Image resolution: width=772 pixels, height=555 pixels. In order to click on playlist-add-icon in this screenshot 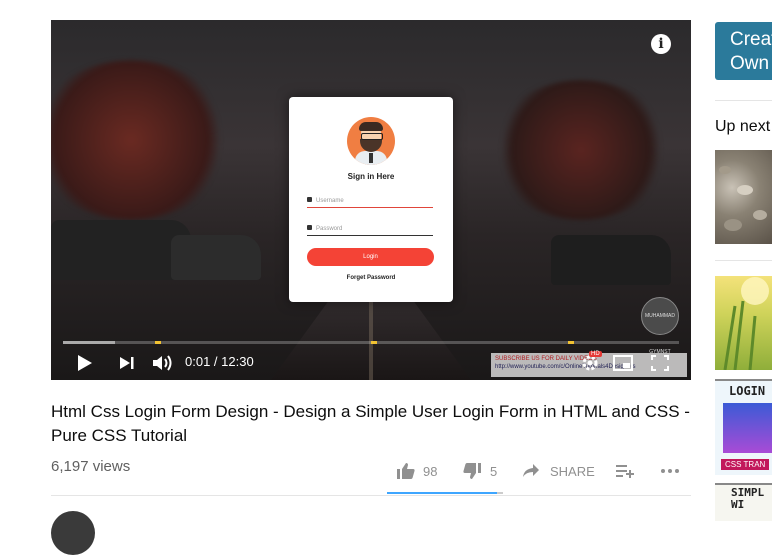, I will do `click(625, 471)`.